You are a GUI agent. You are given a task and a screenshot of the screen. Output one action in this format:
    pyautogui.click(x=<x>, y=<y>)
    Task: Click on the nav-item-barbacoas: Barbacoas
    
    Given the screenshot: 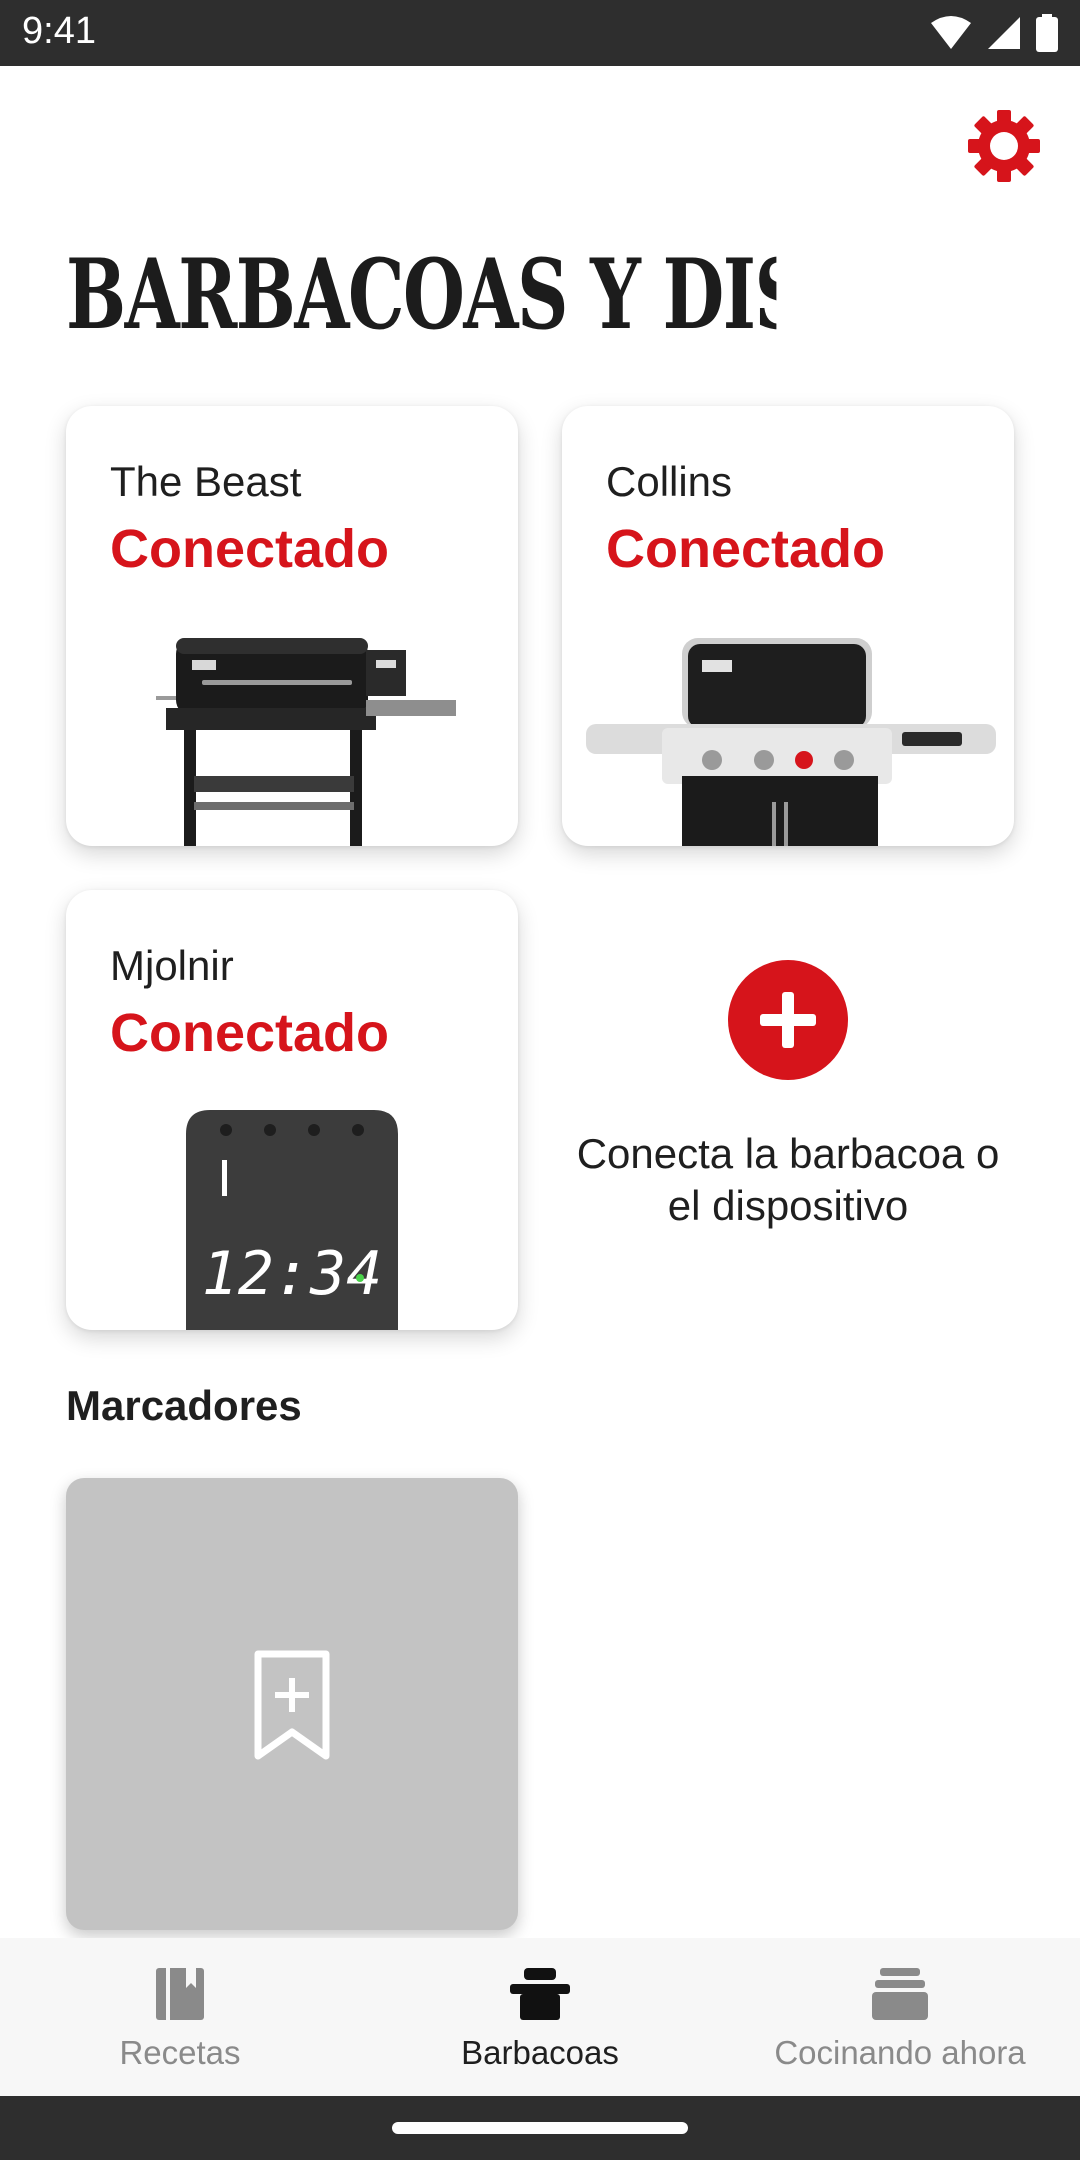 What is the action you would take?
    pyautogui.click(x=540, y=2017)
    